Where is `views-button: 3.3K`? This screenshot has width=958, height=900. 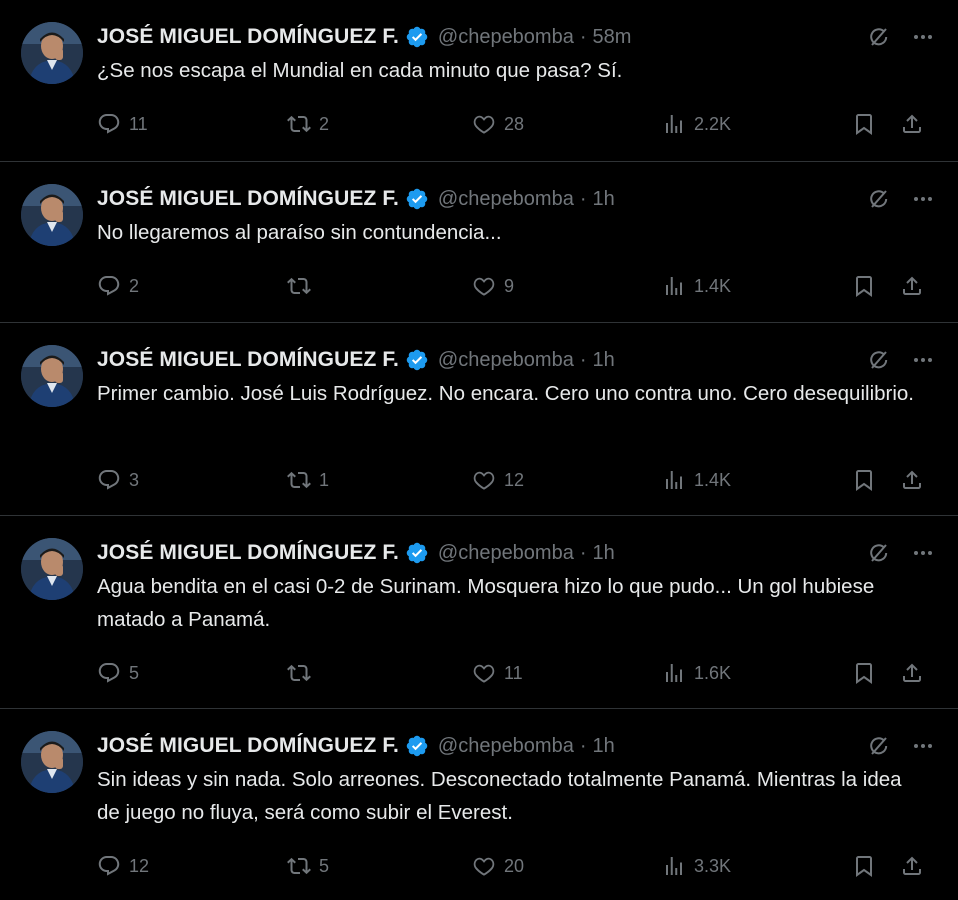 views-button: 3.3K is located at coordinates (696, 866).